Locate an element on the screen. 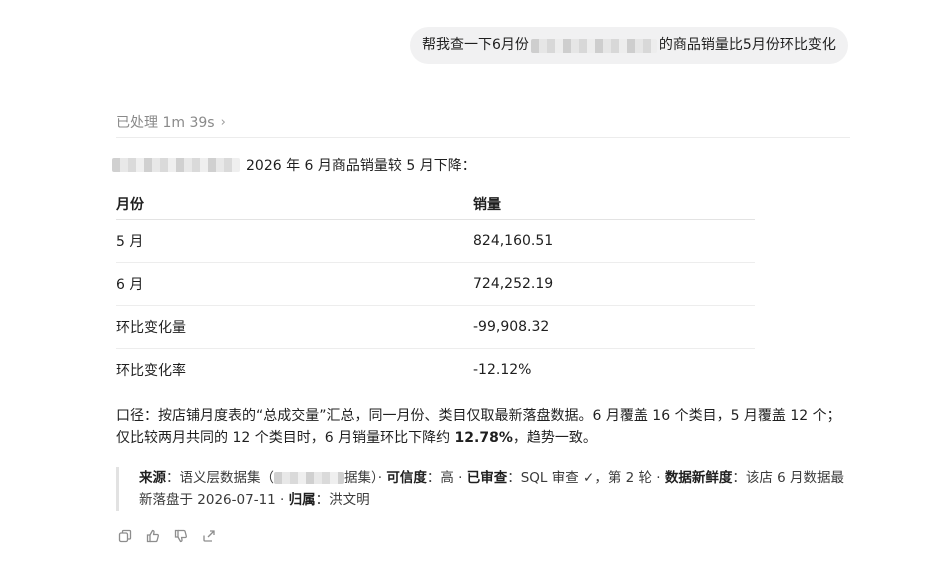  user-message-bubble: 帮我查一下6月份 的商品销量比5月份环比变化 is located at coordinates (629, 45).